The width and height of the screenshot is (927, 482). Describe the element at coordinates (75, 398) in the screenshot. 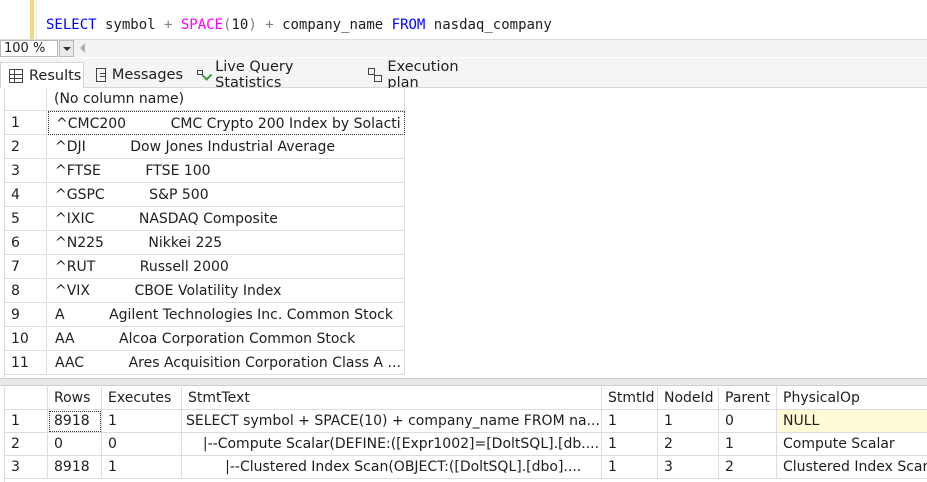

I see `column-header-rows: Rows` at that location.